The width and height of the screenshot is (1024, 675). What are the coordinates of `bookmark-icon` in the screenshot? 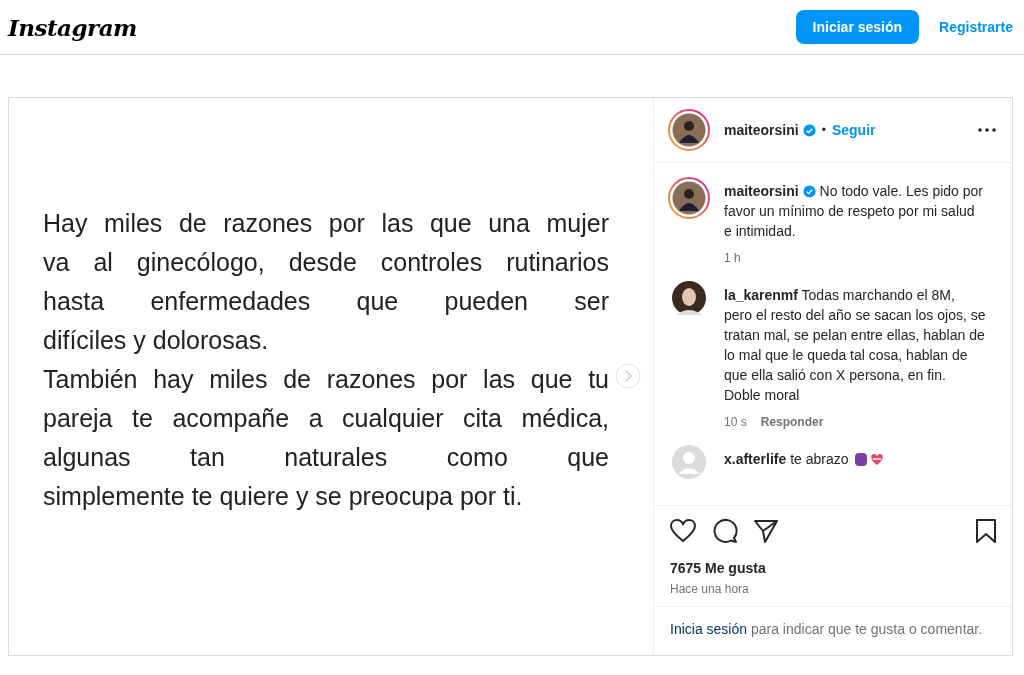 It's located at (986, 531).